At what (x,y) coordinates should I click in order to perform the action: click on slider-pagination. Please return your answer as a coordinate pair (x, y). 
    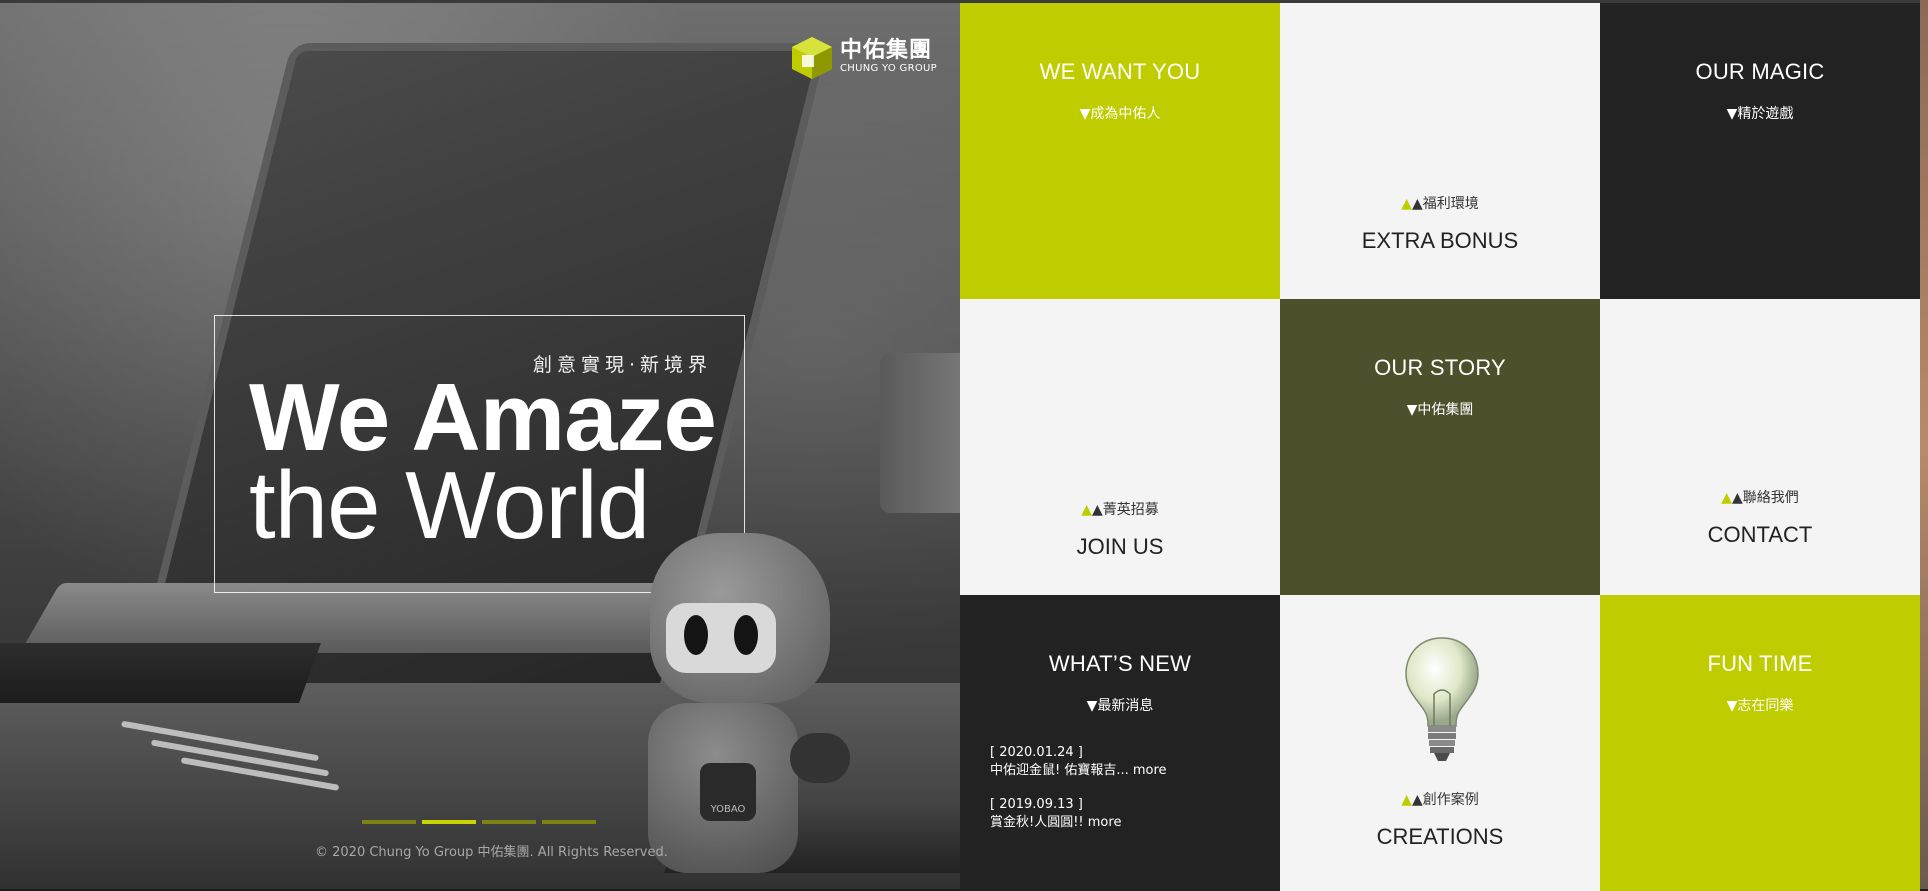
    Looking at the image, I should click on (482, 818).